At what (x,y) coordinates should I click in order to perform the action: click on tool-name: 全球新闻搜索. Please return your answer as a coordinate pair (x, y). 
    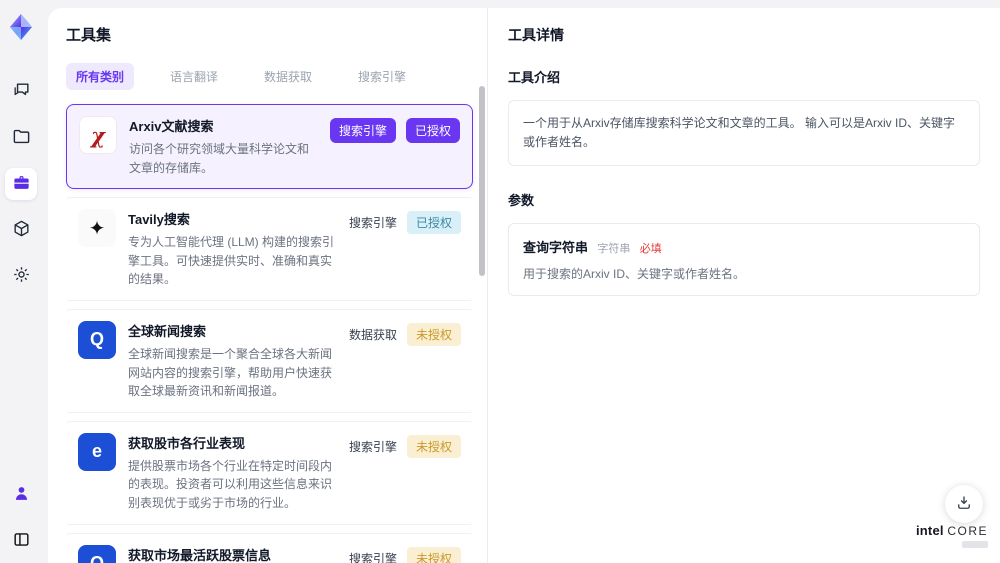
    Looking at the image, I should click on (167, 331).